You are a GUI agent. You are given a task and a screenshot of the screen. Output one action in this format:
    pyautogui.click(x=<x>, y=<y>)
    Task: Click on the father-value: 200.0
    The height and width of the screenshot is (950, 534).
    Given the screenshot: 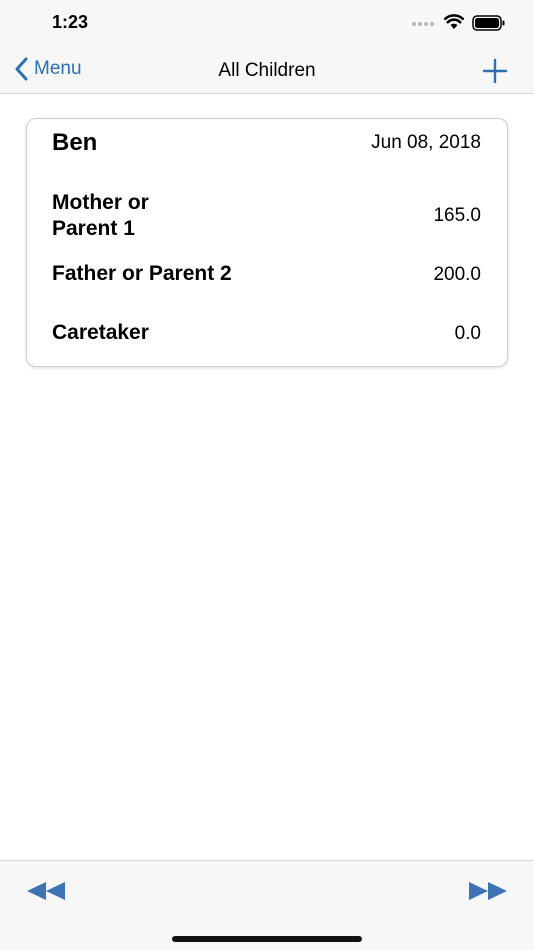 What is the action you would take?
    pyautogui.click(x=457, y=274)
    